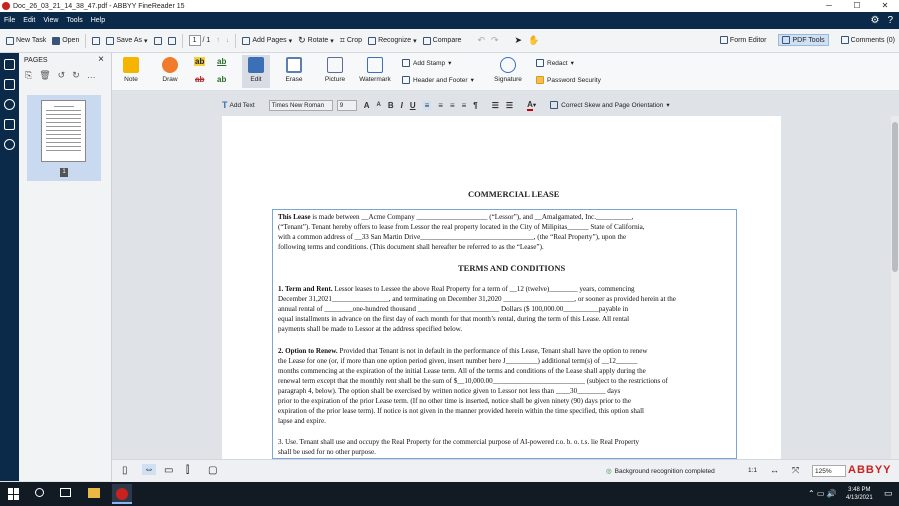 This screenshot has width=899, height=506. I want to click on maximize-button: ☐, so click(857, 6).